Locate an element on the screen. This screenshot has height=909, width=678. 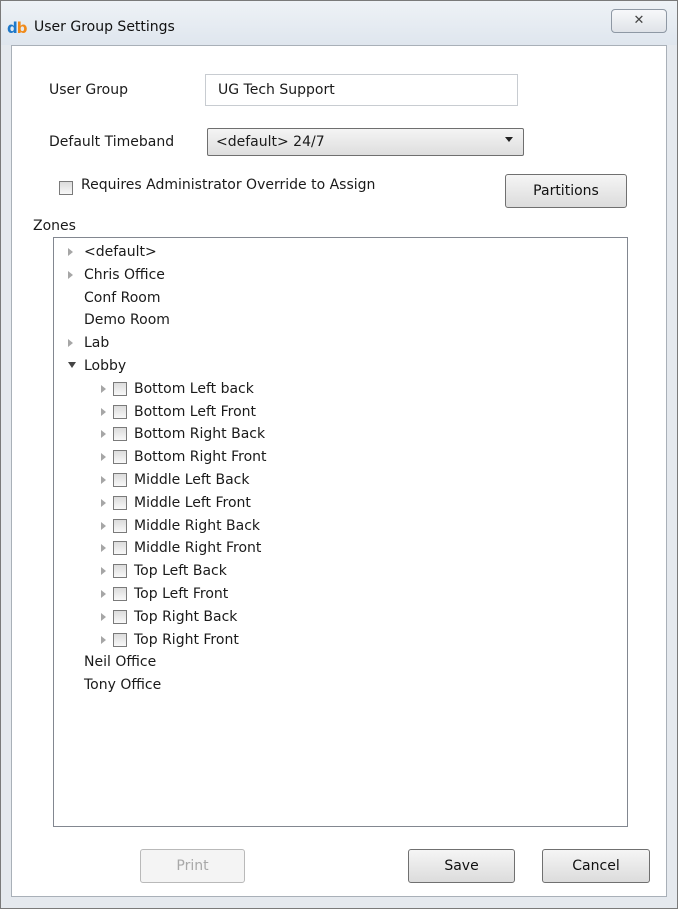
zone-label: Top Left Back is located at coordinates (180, 571).